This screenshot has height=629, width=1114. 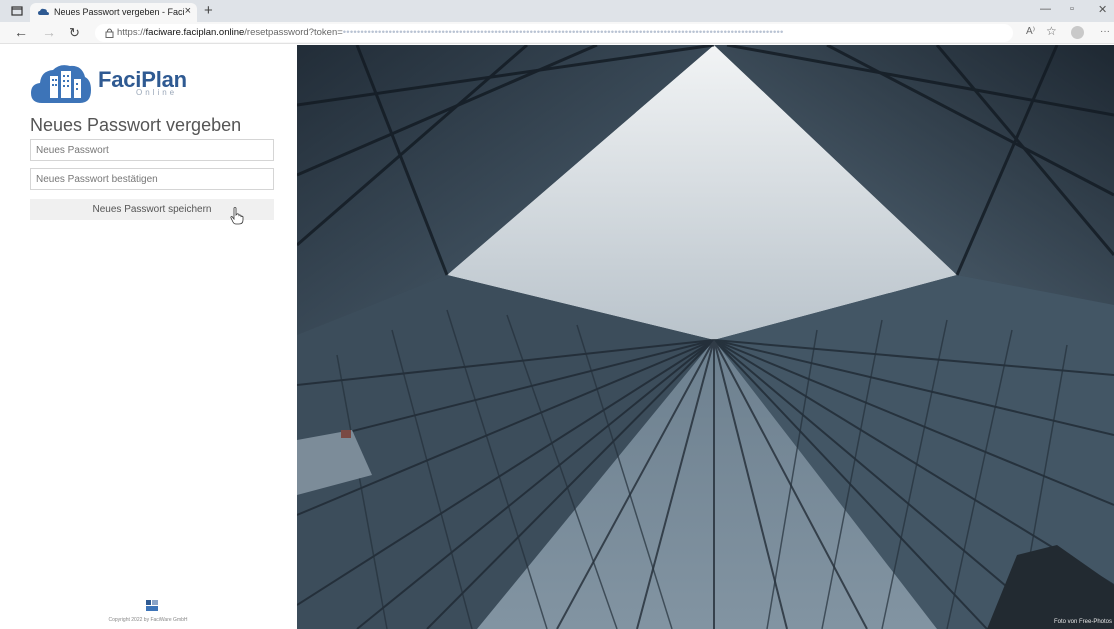 What do you see at coordinates (152, 150) in the screenshot?
I see `new-password-field` at bounding box center [152, 150].